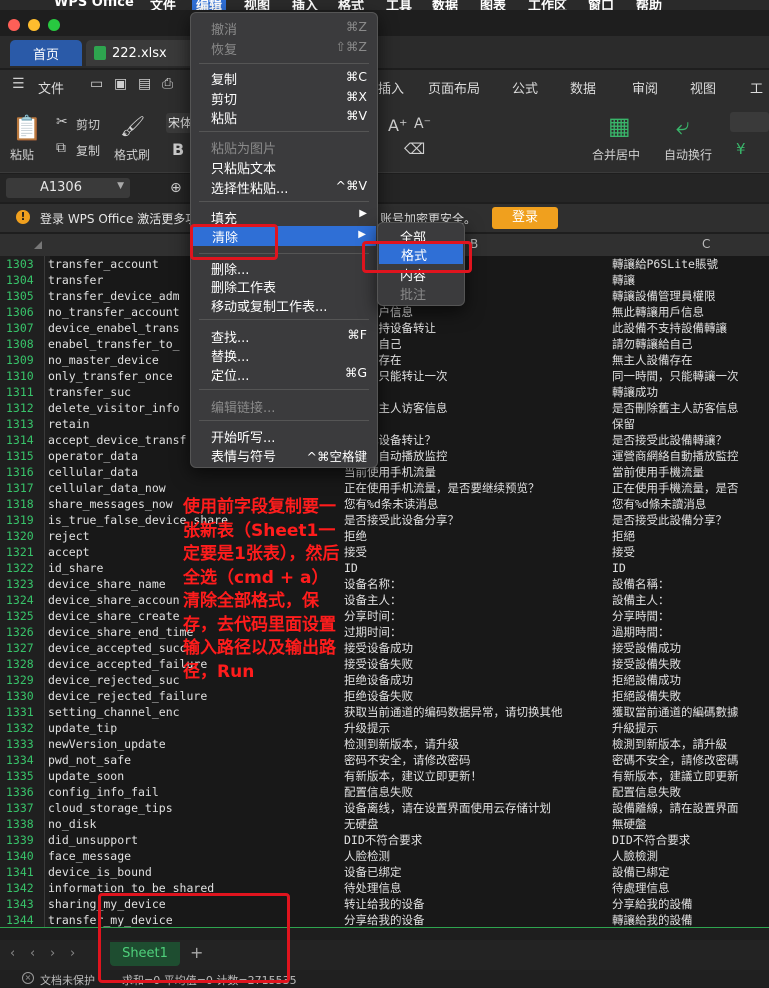 The height and width of the screenshot is (988, 769). What do you see at coordinates (25, 744) in the screenshot?
I see `row-number: 1333` at bounding box center [25, 744].